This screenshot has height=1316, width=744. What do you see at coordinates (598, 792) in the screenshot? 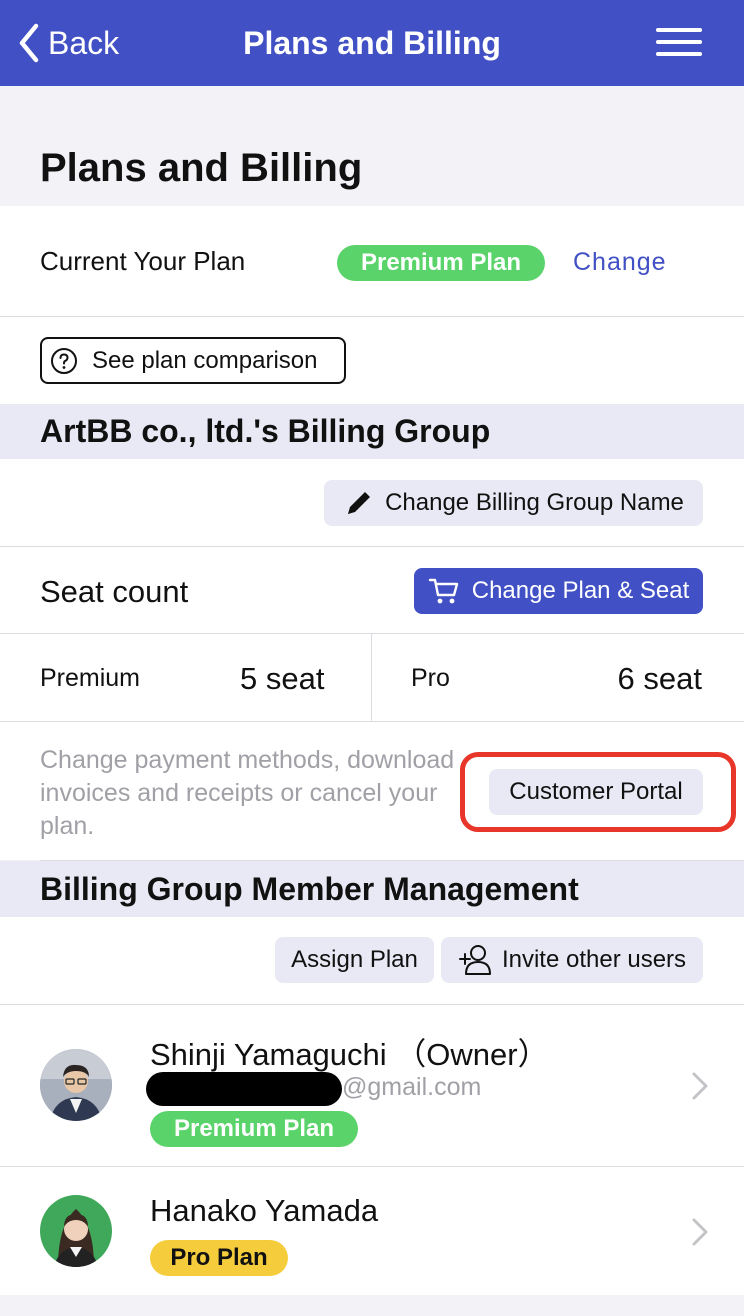
I see `highlight-box` at bounding box center [598, 792].